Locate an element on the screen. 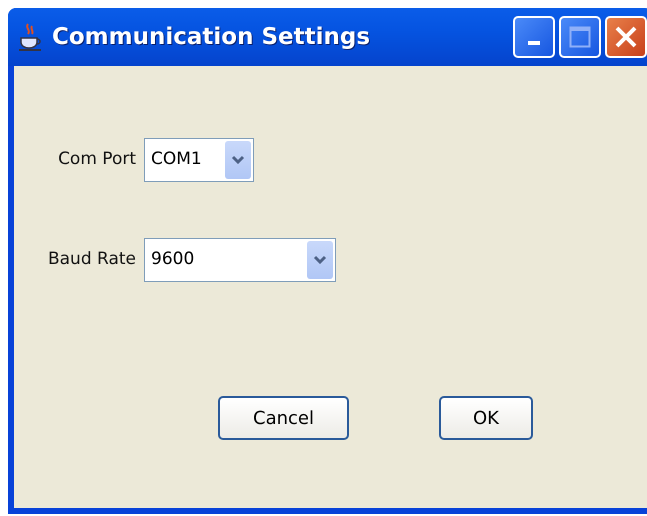 This screenshot has height=516, width=647. dropdown: COM1 is located at coordinates (199, 160).